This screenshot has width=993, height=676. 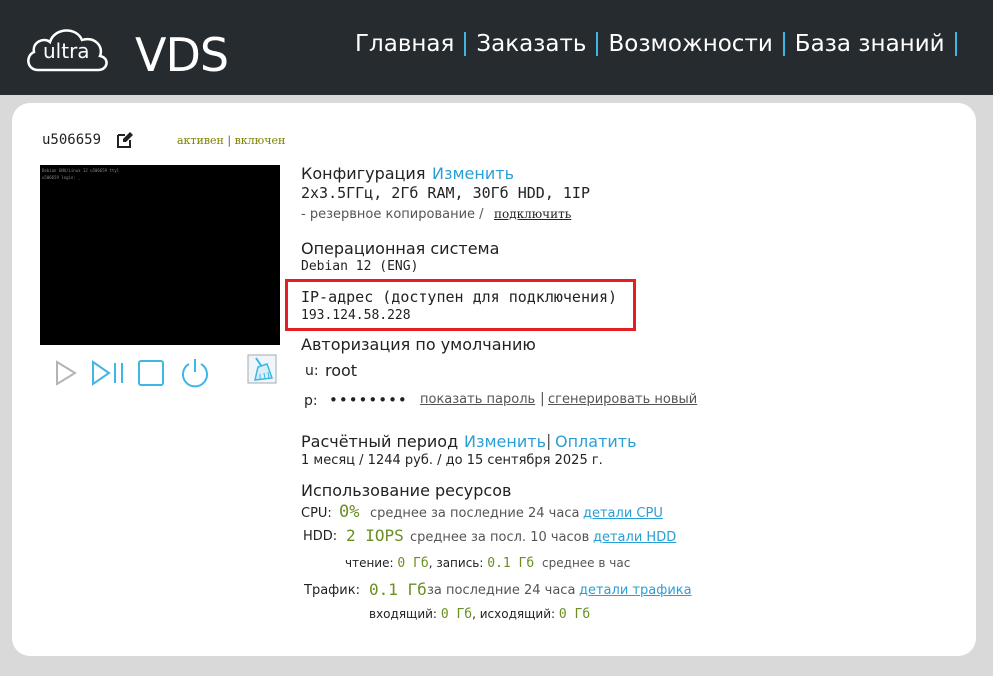 I want to click on nav-home: Главная, so click(x=404, y=44).